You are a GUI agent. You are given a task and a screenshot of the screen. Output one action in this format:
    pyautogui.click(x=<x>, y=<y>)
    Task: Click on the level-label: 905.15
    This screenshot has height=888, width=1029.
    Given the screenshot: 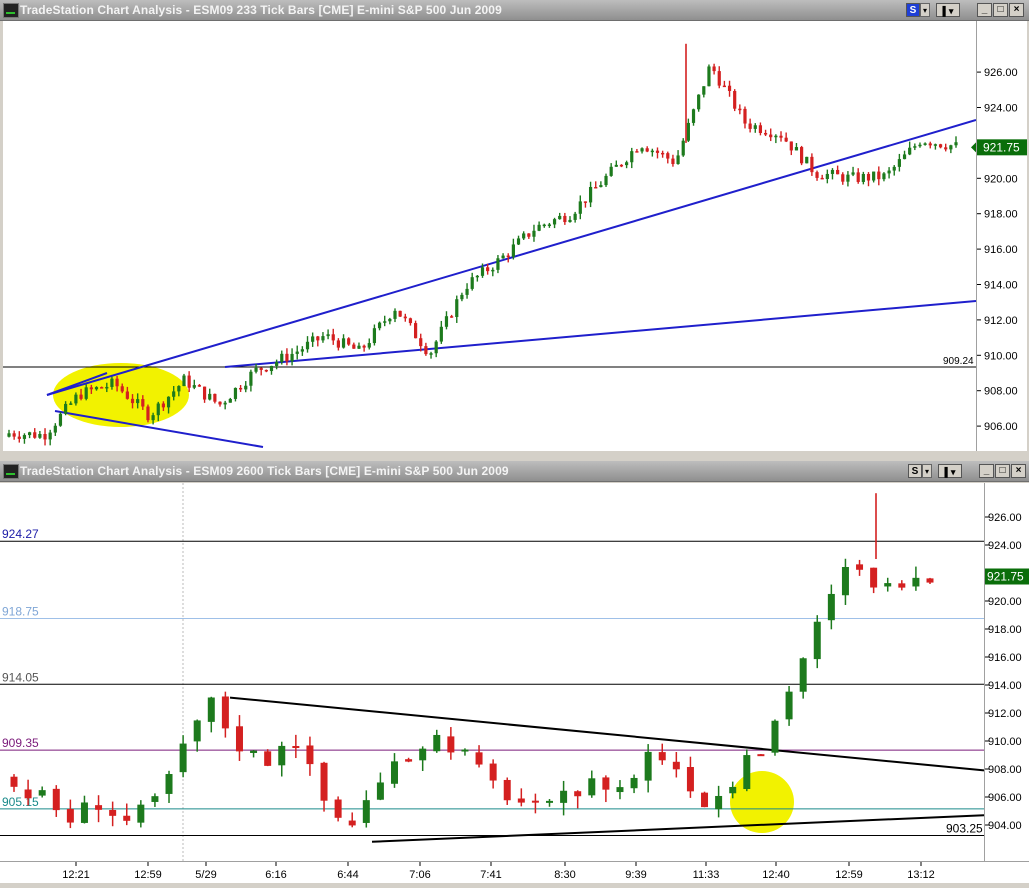 What is the action you would take?
    pyautogui.click(x=20, y=802)
    